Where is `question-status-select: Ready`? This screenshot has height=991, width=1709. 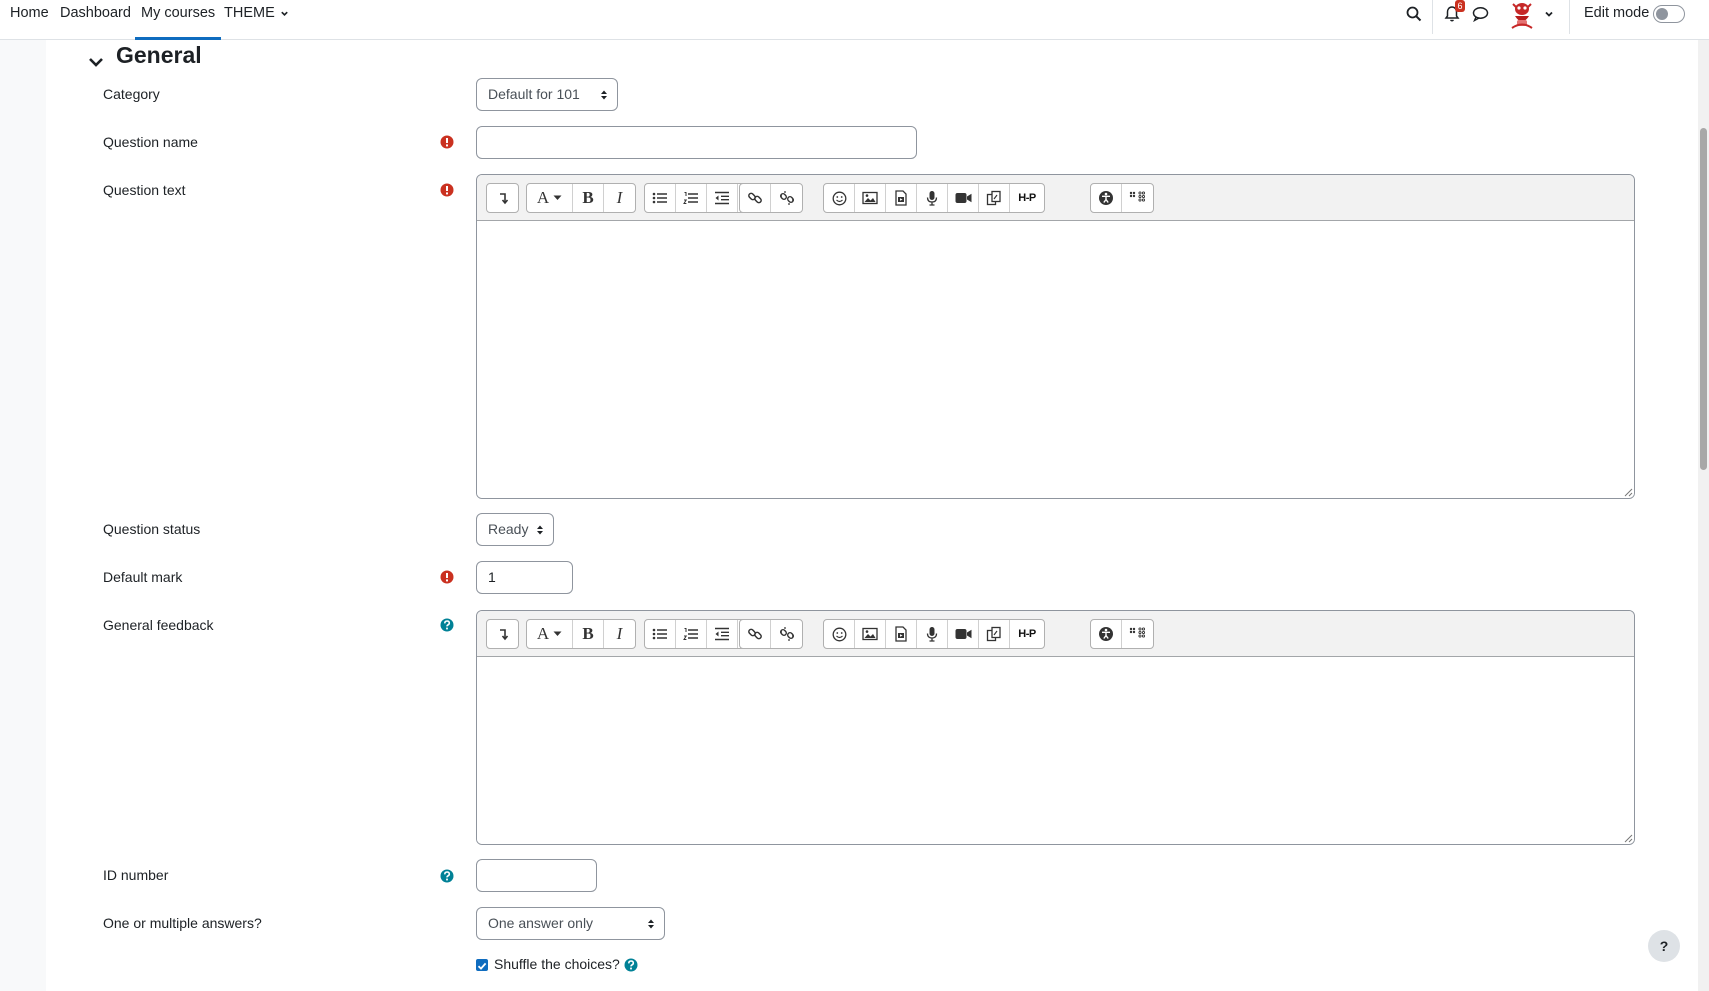
question-status-select: Ready is located at coordinates (515, 529).